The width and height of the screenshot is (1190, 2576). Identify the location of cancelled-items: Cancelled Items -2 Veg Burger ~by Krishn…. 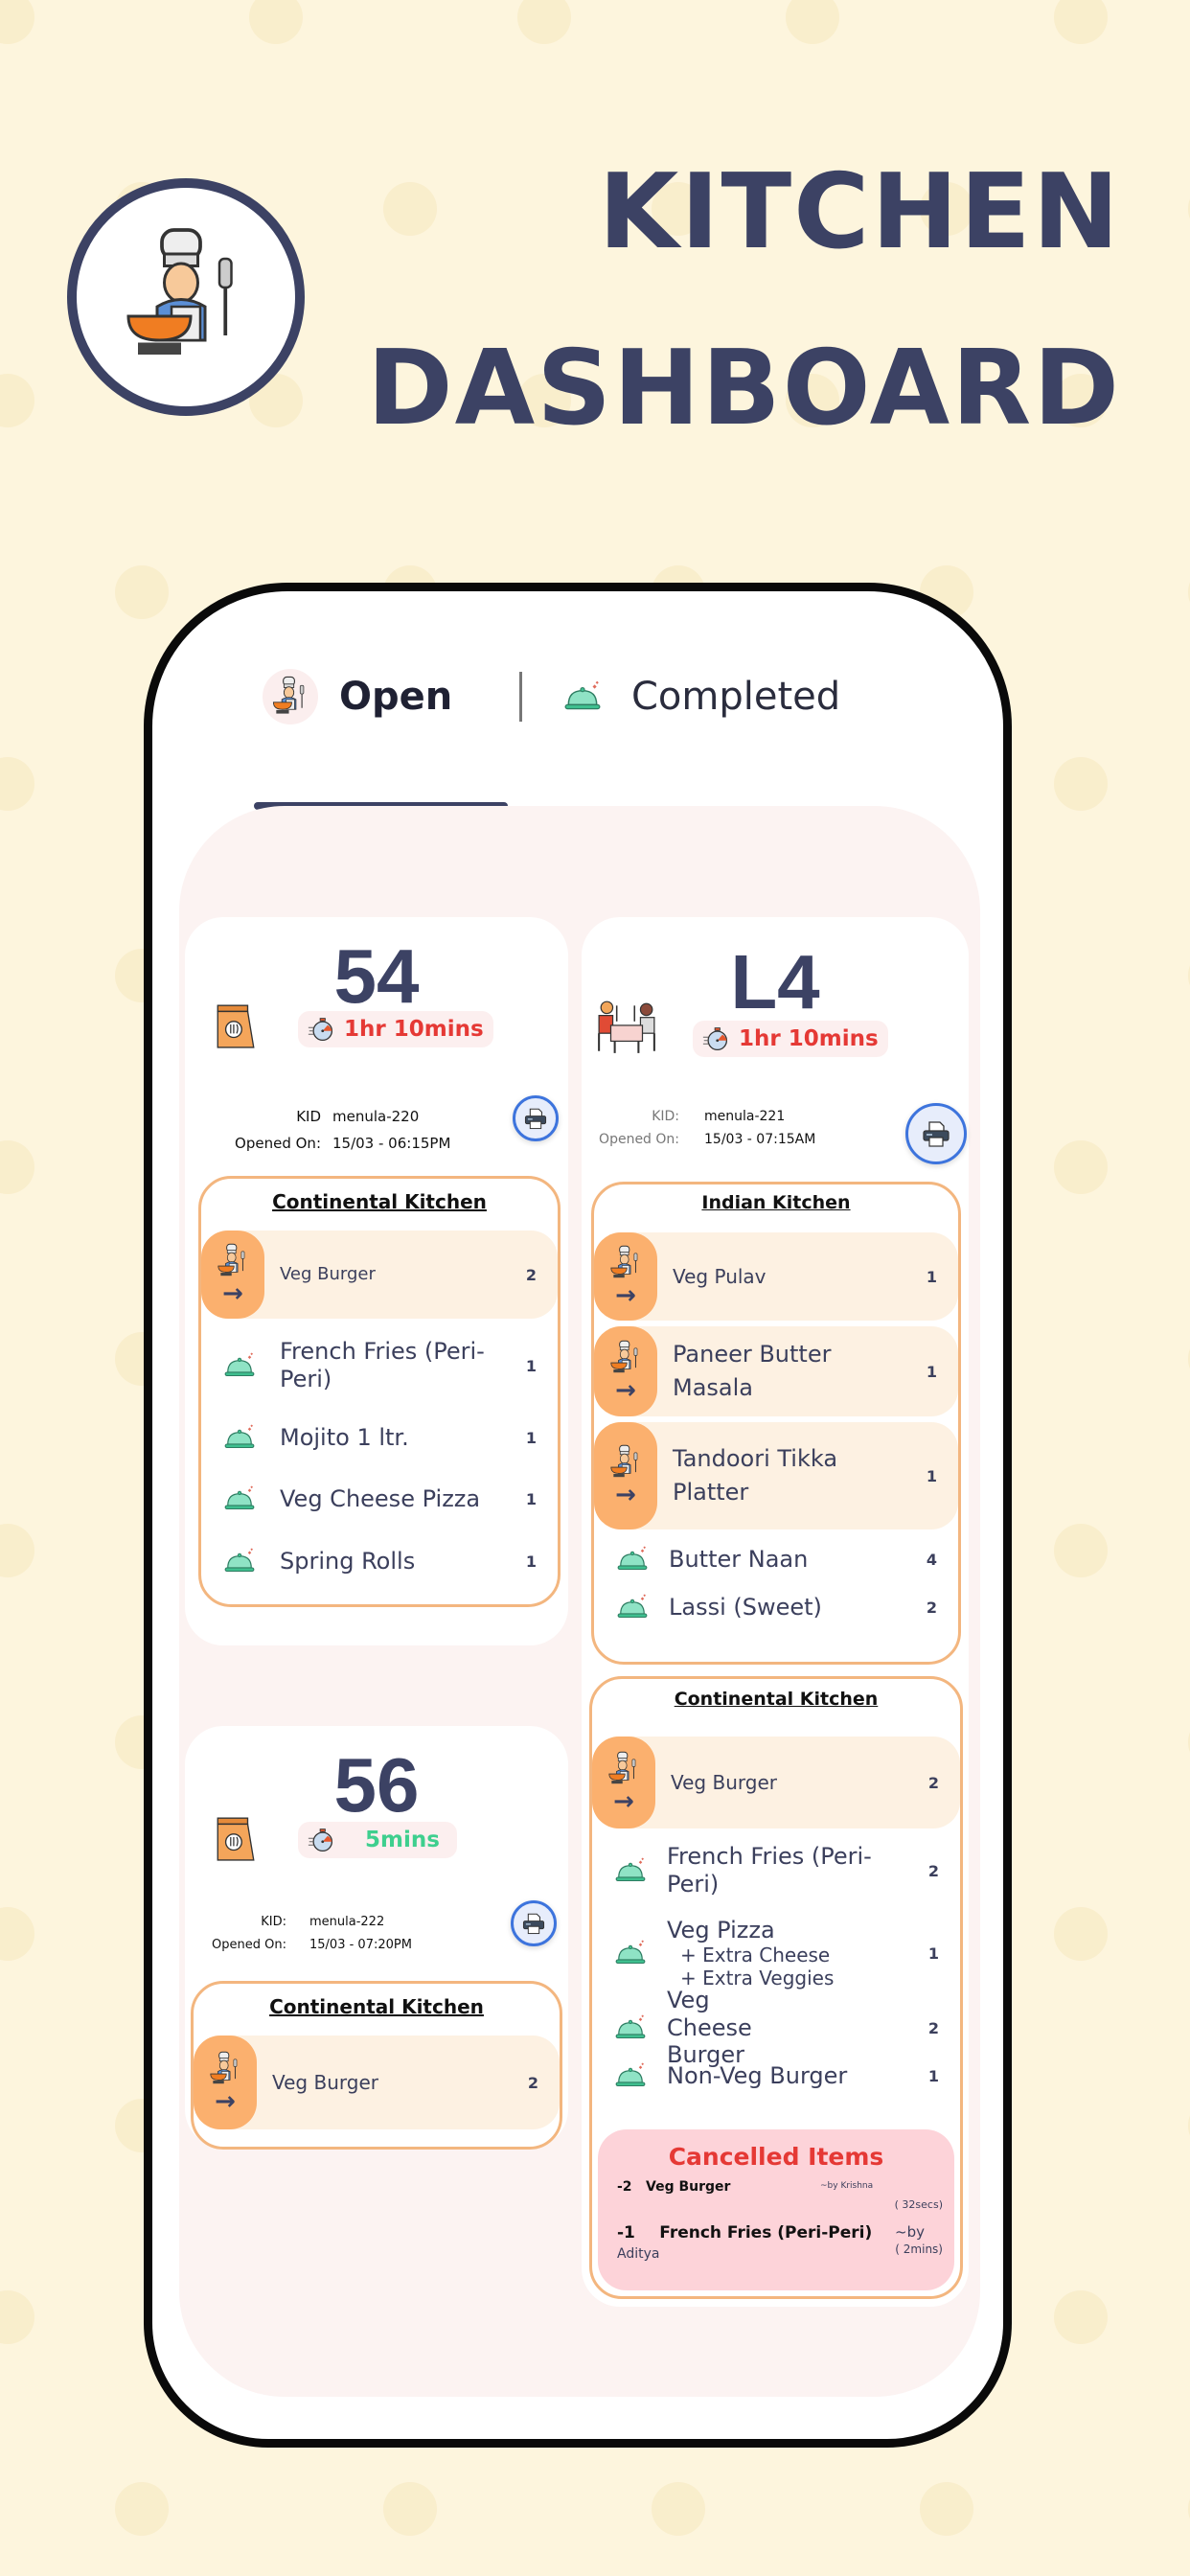
(776, 2209).